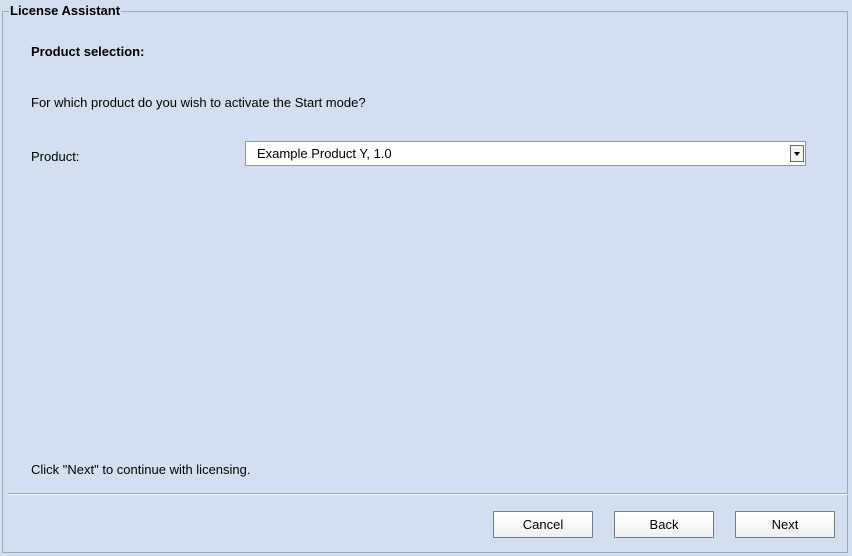 The image size is (852, 556). What do you see at coordinates (797, 153) in the screenshot?
I see `chevron-down-icon` at bounding box center [797, 153].